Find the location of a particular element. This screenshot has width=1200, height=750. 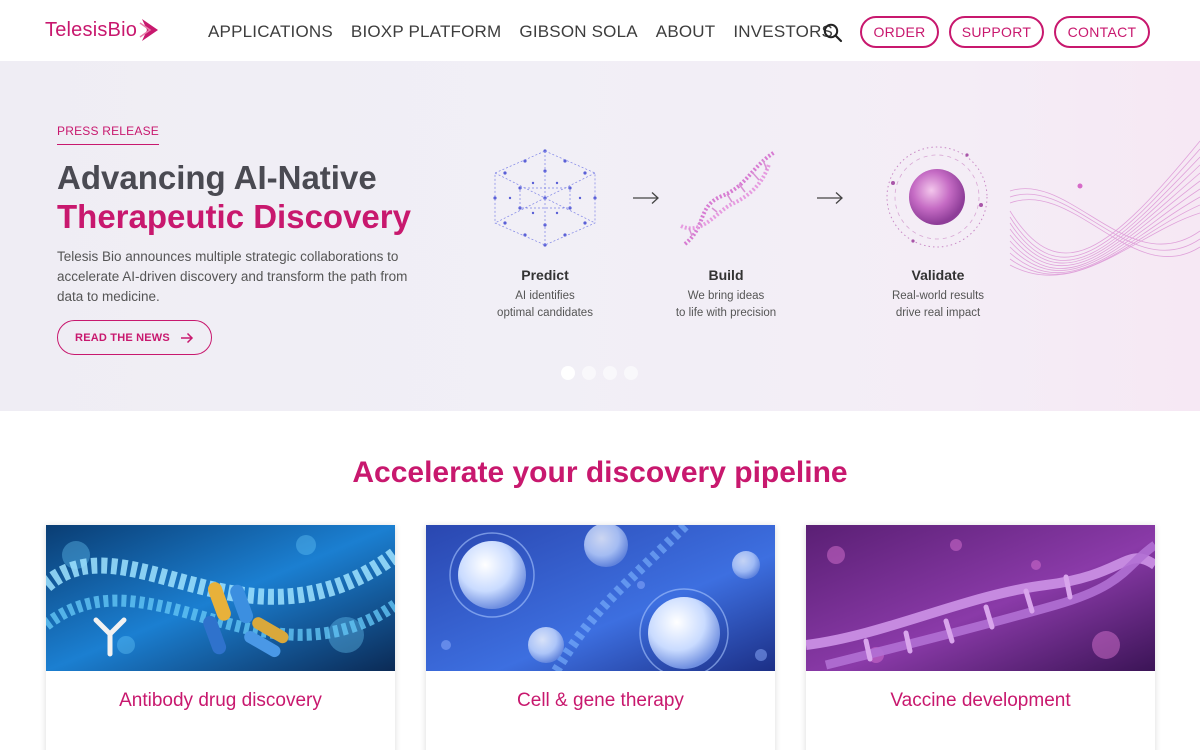

card-image-dna is located at coordinates (980, 598).